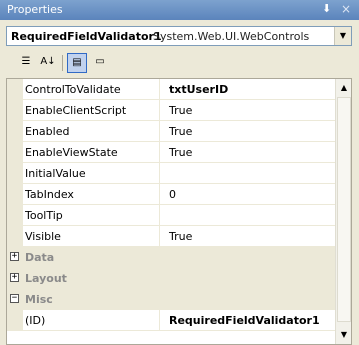 The image size is (359, 345). I want to click on property-name: Enabled, so click(47, 131).